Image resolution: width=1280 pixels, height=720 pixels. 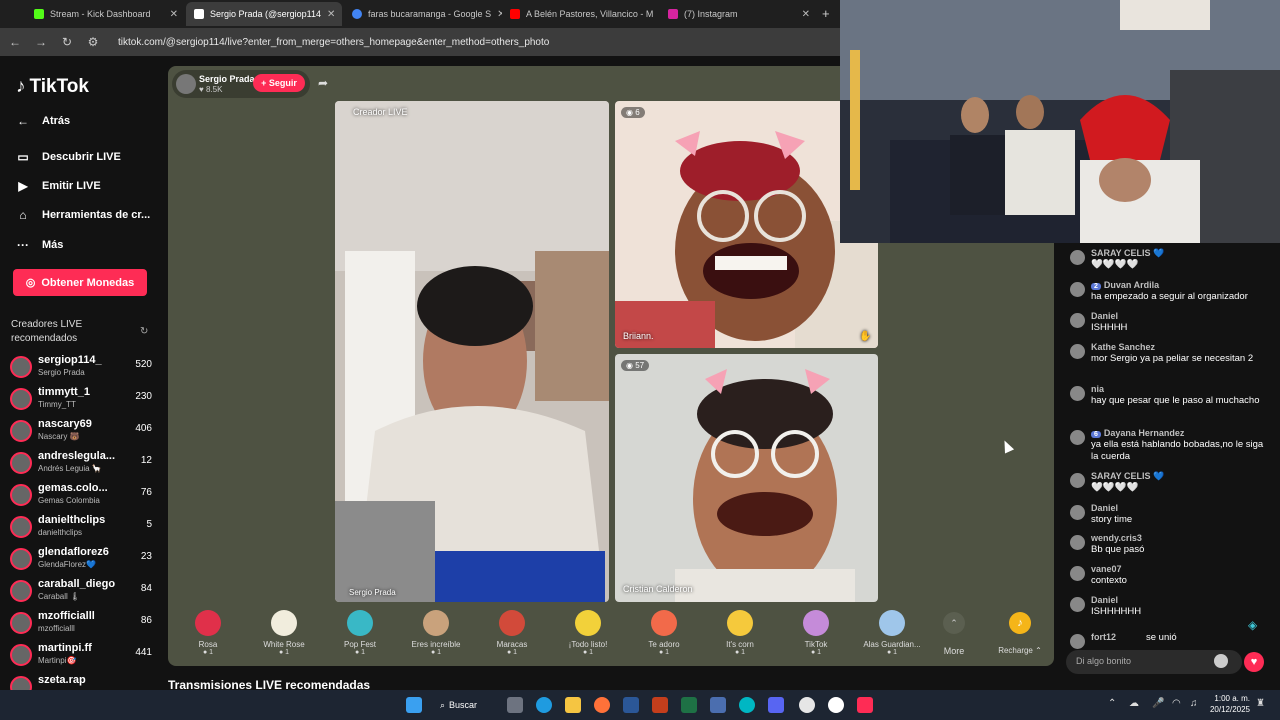 I want to click on emoji-icon, so click(x=1221, y=661).